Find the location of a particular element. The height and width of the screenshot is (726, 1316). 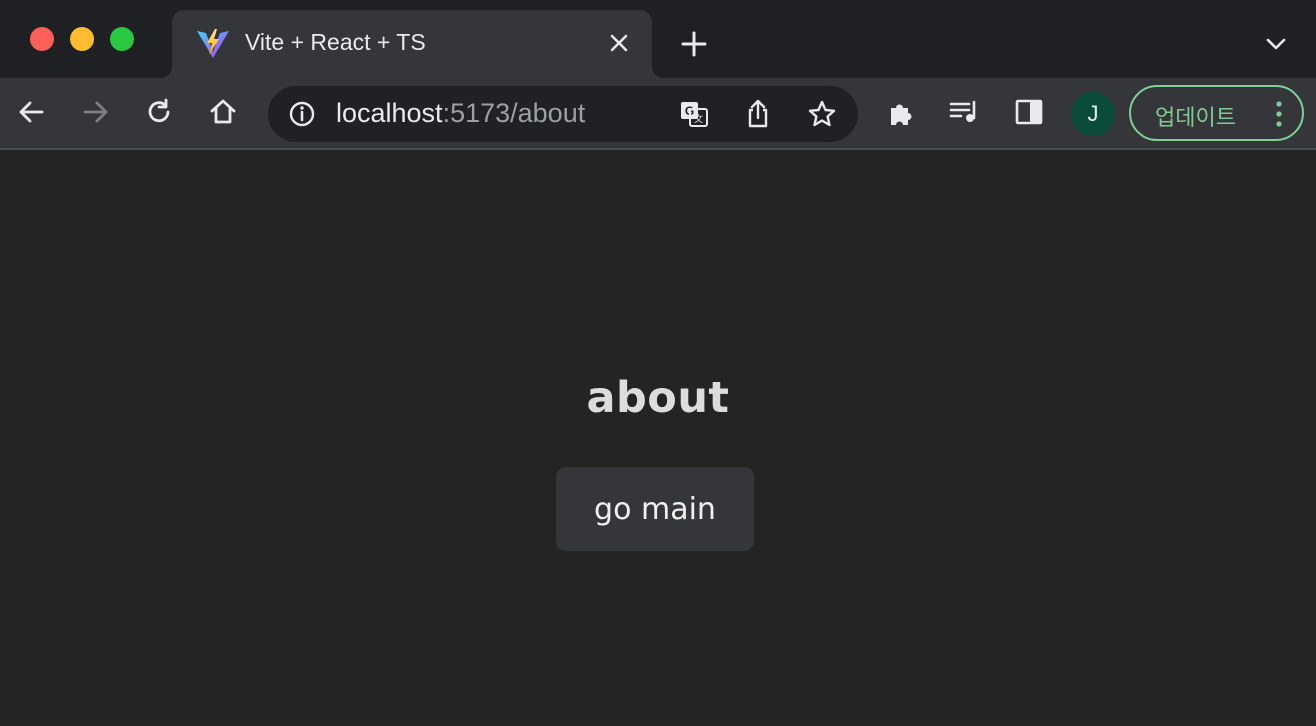

go-main-button: go main is located at coordinates (655, 509).